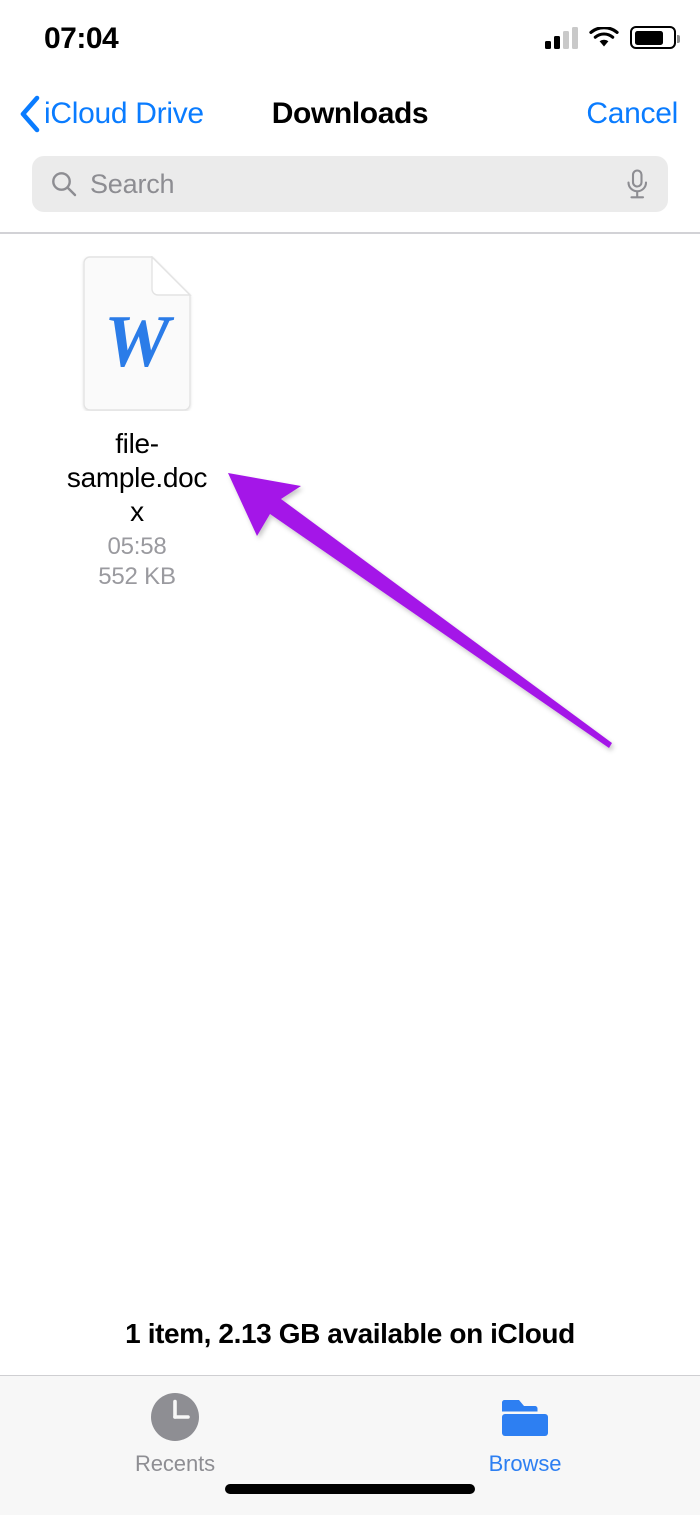  What do you see at coordinates (632, 114) in the screenshot?
I see `cancel-button: Cancel` at bounding box center [632, 114].